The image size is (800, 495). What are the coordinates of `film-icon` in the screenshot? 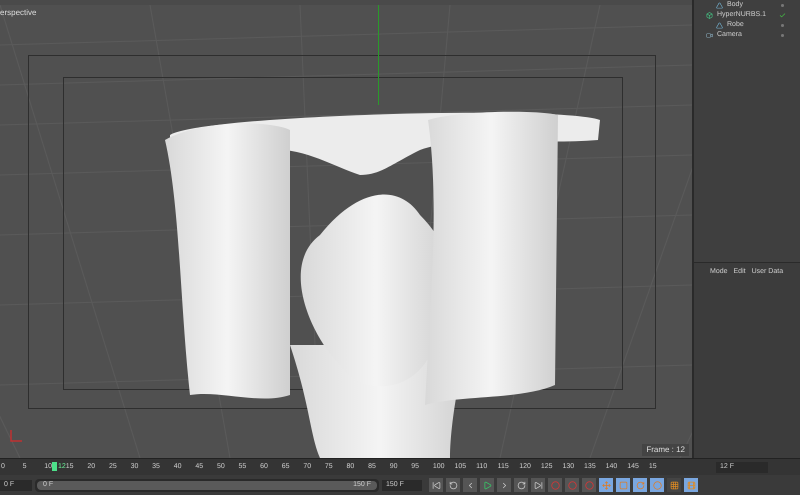 It's located at (691, 485).